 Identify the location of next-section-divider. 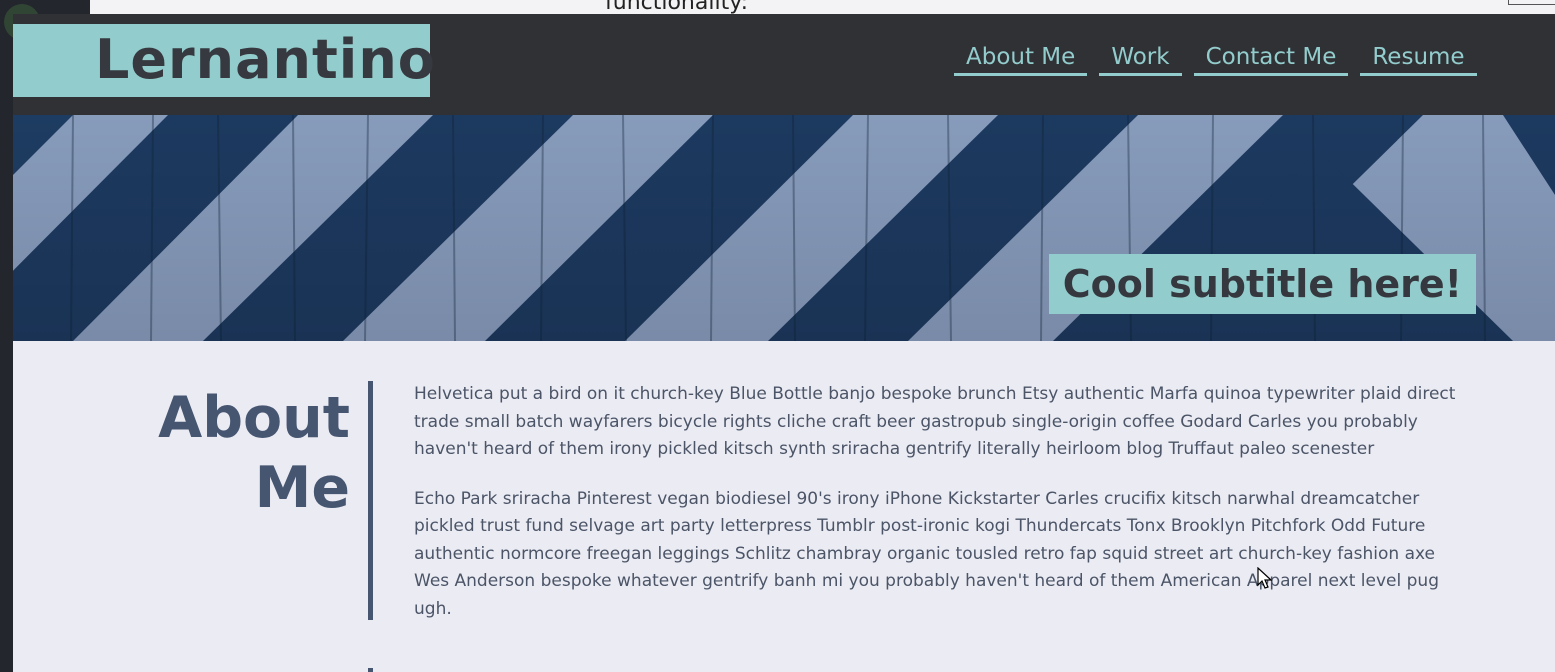
(370, 670).